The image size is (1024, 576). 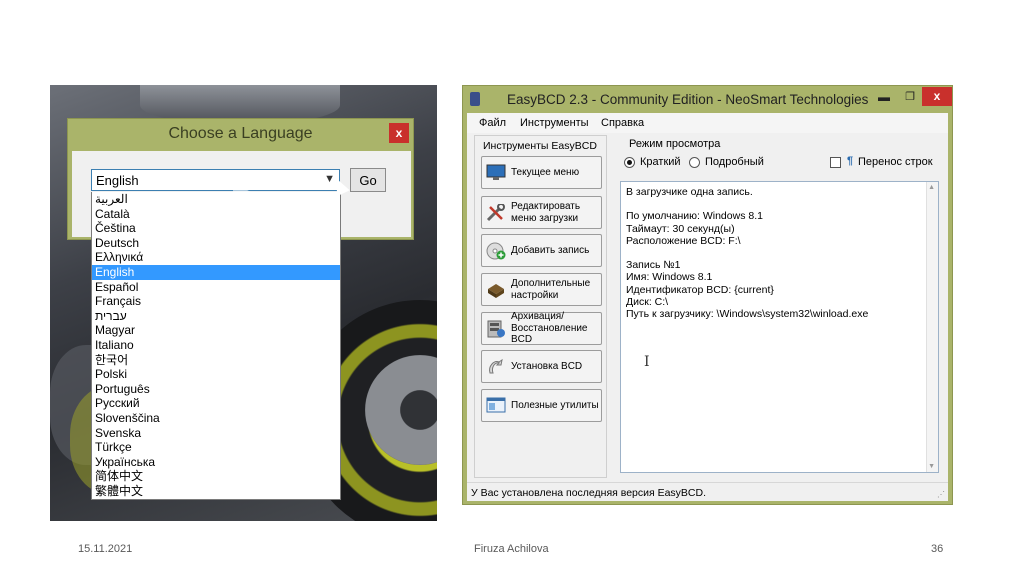 What do you see at coordinates (545, 172) in the screenshot?
I see `tool-label: Текущее меню` at bounding box center [545, 172].